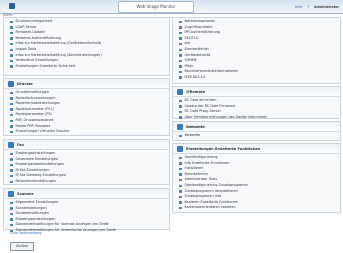  Describe the element at coordinates (308, 7) in the screenshot. I see `question-icon: ?` at that location.